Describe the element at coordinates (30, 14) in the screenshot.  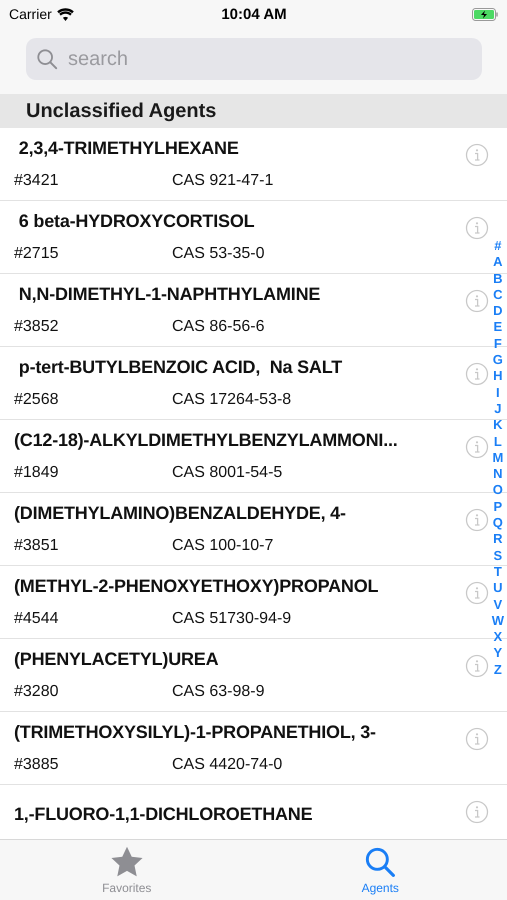
I see `carrier-label: Carrier` at that location.